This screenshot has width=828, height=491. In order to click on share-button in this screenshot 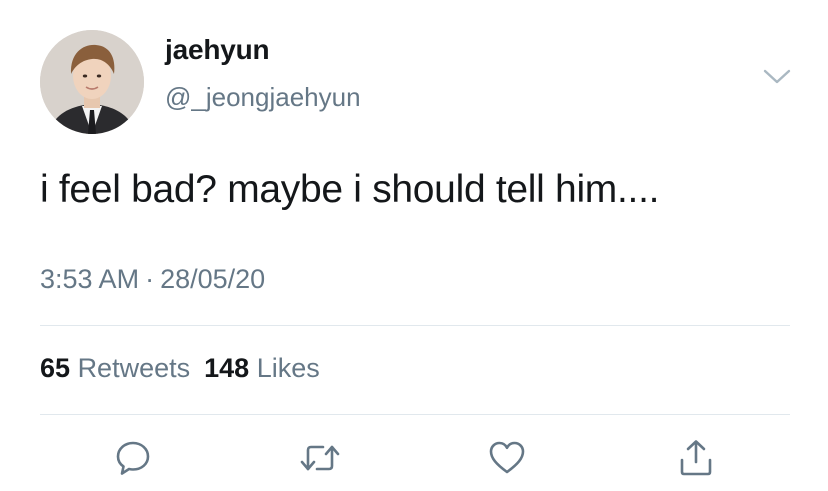, I will do `click(696, 458)`.